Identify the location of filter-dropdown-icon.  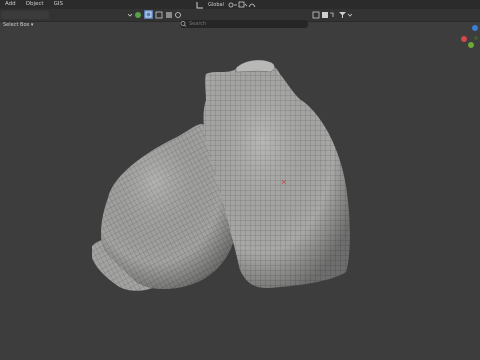
(350, 15).